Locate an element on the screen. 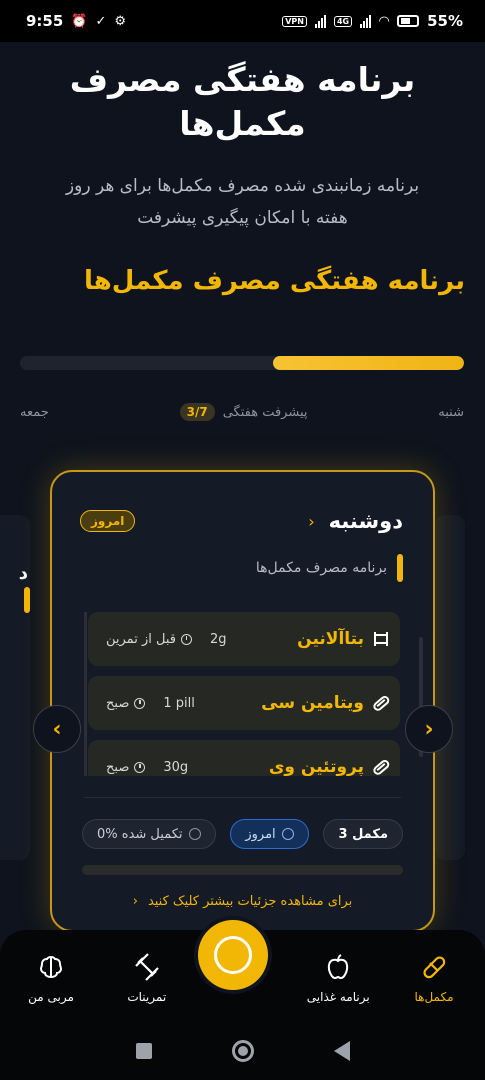 This screenshot has width=485, height=1080. supplement-item: صبح 1 pill ویتامین سی is located at coordinates (244, 703).